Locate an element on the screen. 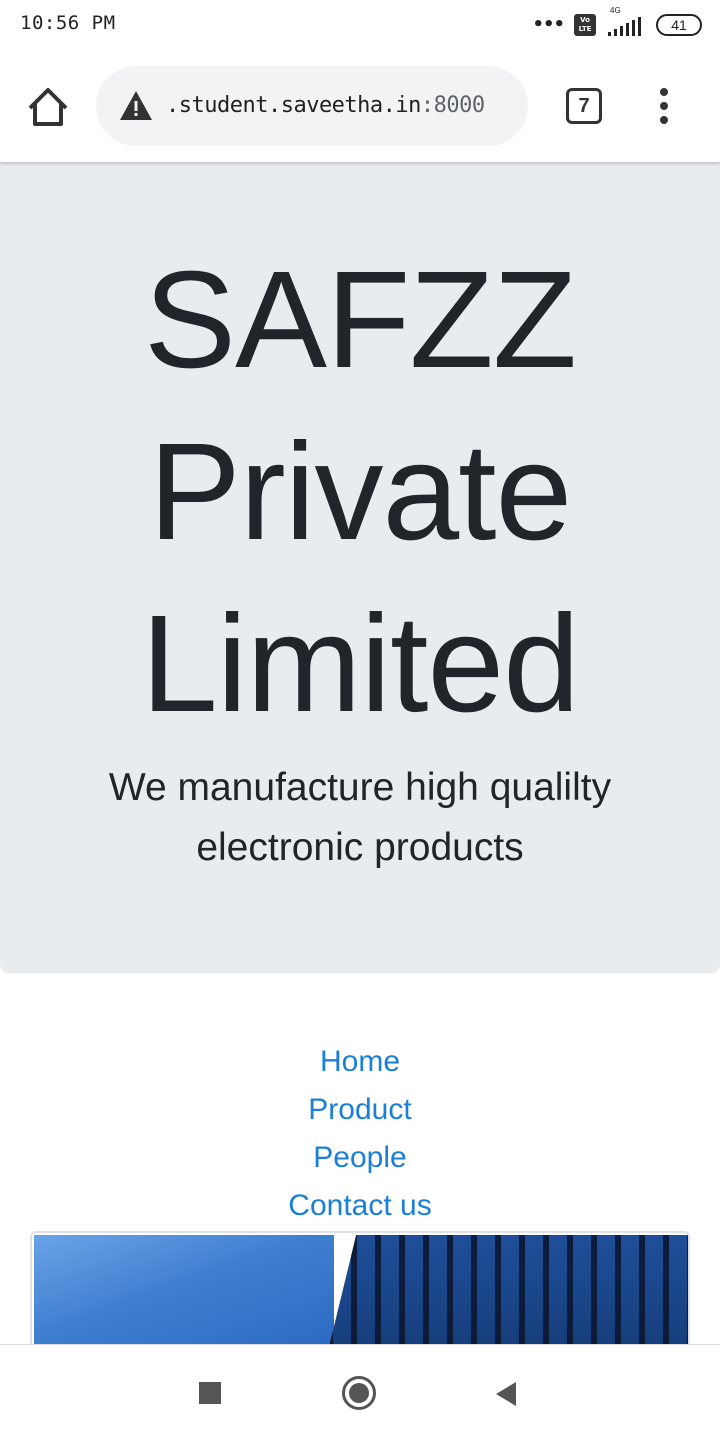 This screenshot has height=1440, width=720. home-button is located at coordinates (48, 108).